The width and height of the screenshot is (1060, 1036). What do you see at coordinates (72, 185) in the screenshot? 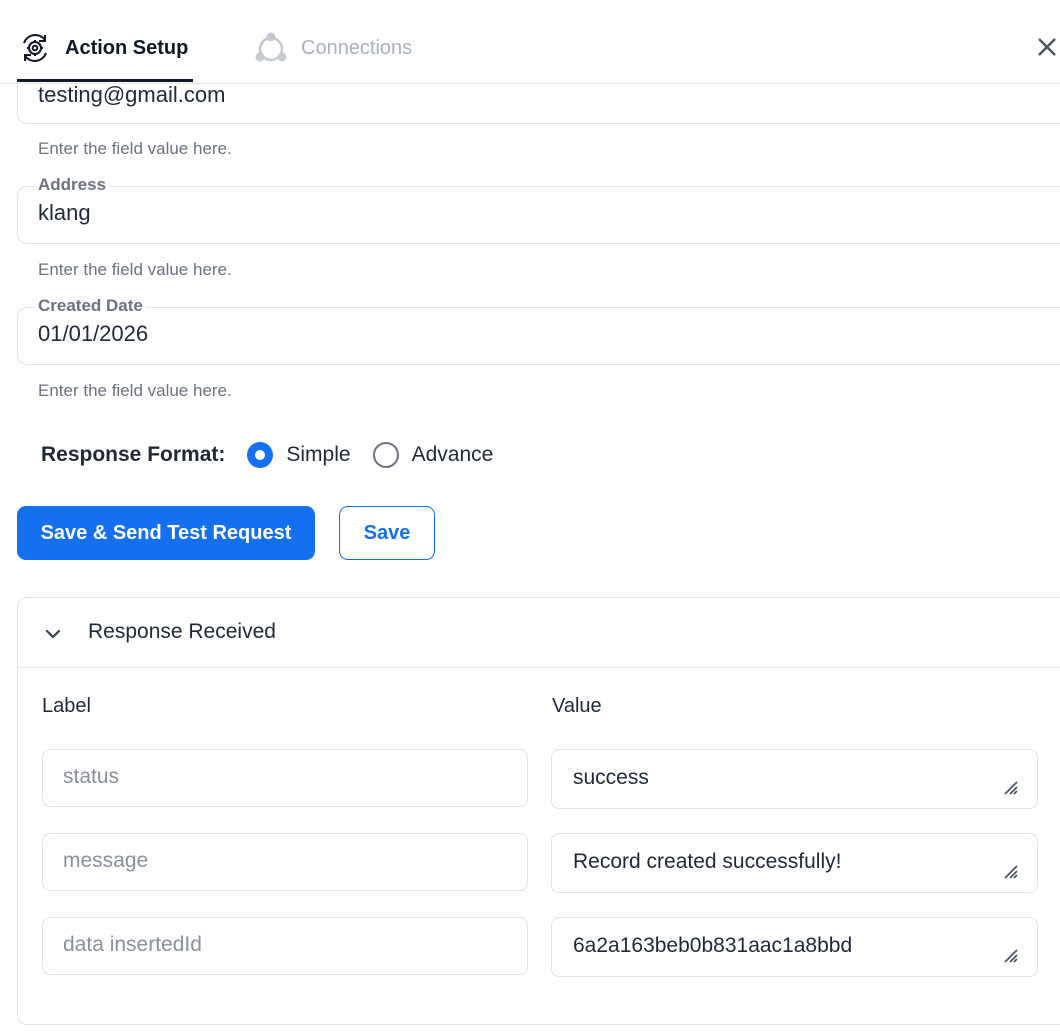
I see `address-field-label: Address` at bounding box center [72, 185].